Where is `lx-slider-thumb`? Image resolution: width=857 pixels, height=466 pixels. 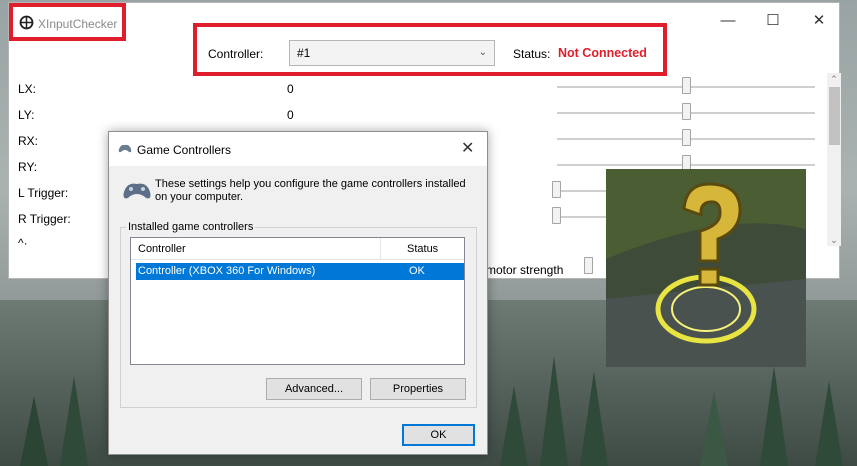 lx-slider-thumb is located at coordinates (686, 85).